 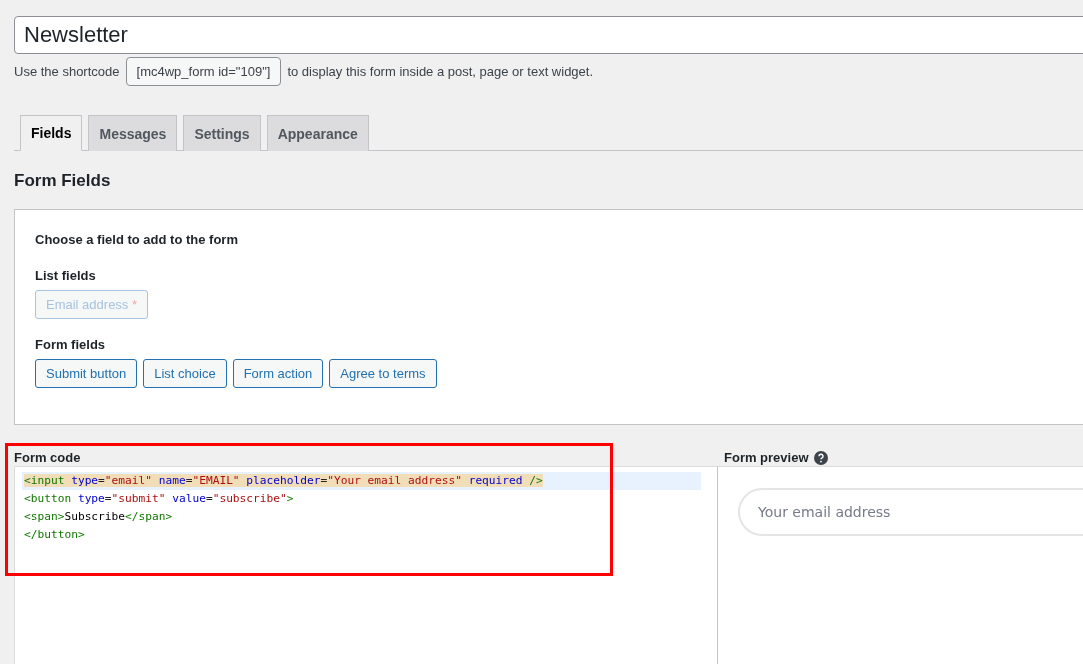 I want to click on help-icon, so click(x=820, y=457).